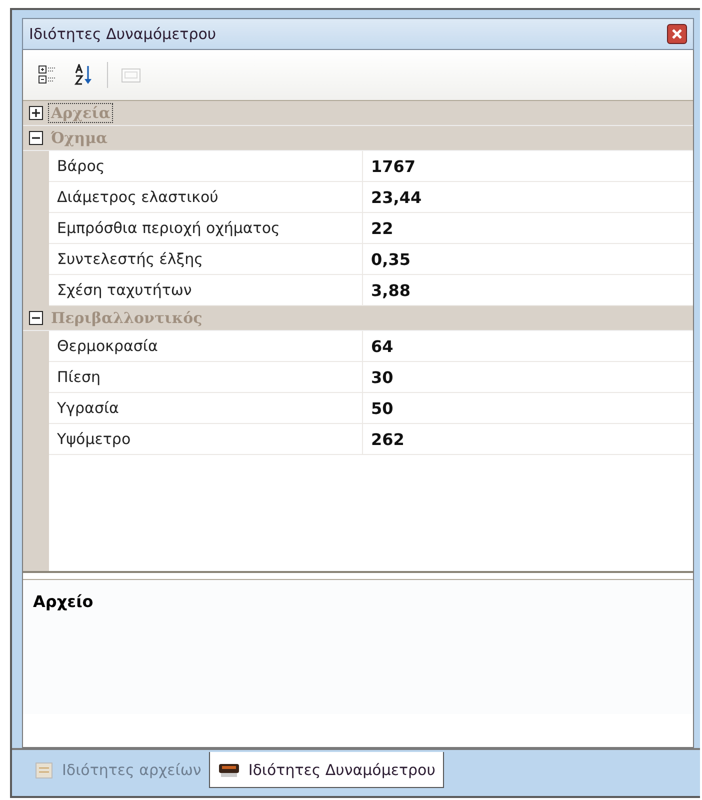 The image size is (702, 800). I want to click on property-name: Θερμοκρασία, so click(206, 346).